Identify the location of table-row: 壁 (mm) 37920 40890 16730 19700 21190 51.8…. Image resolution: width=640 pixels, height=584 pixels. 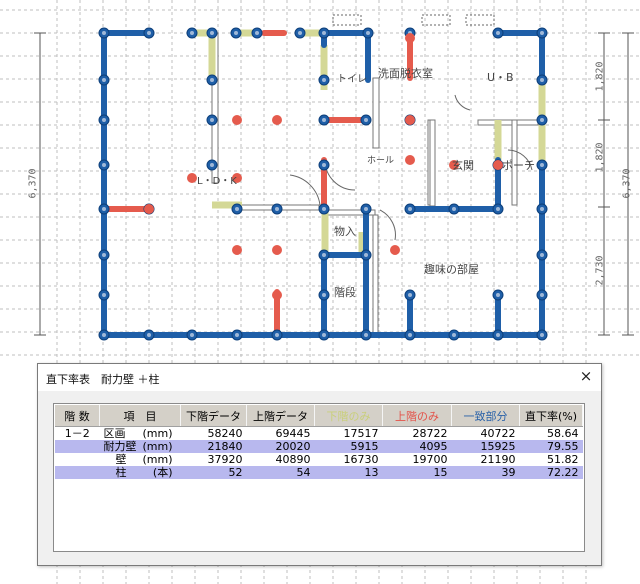
(319, 459).